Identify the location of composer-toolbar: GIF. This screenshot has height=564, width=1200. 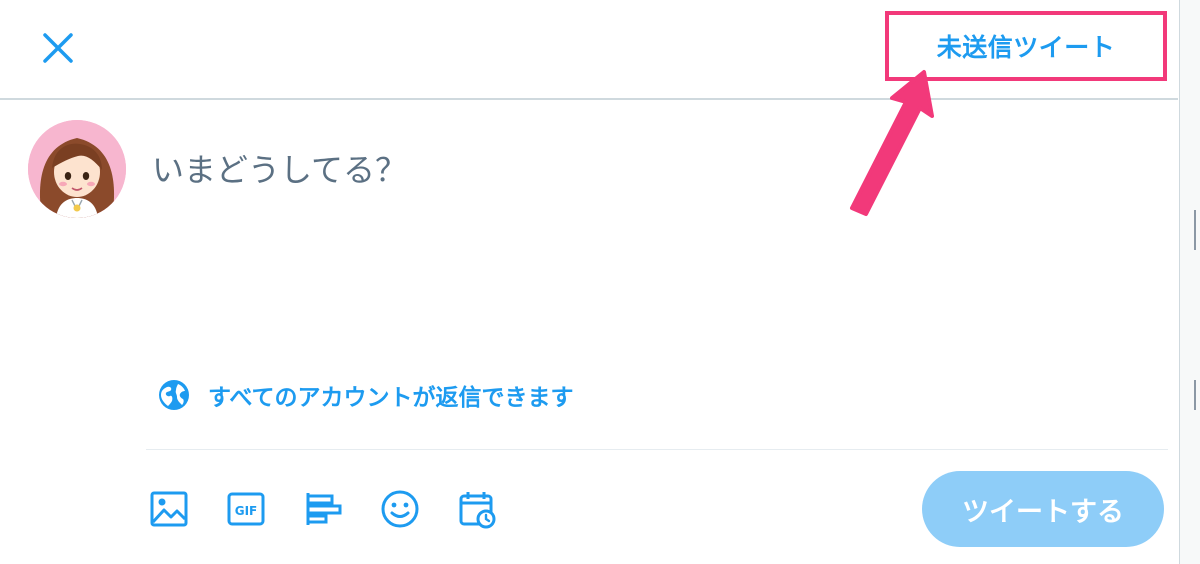
(338, 509).